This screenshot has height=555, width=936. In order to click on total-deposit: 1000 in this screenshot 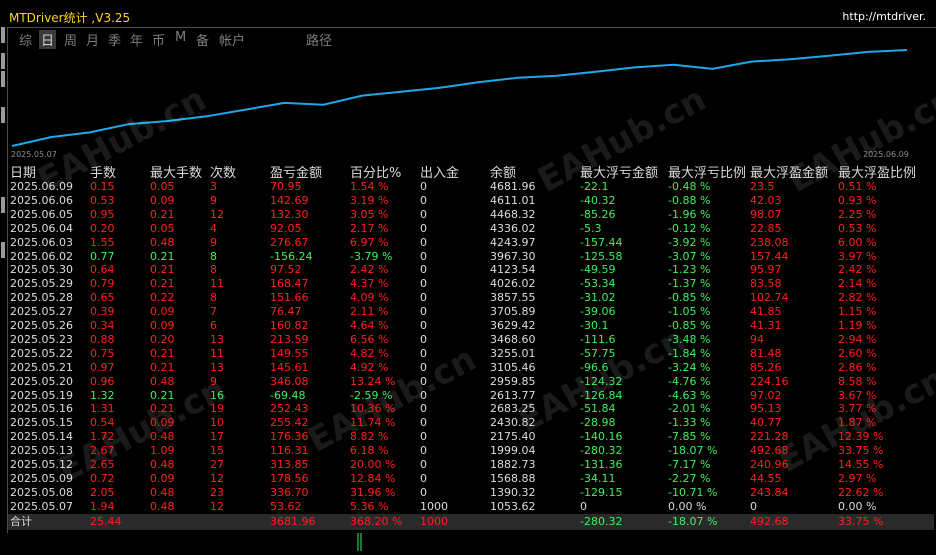, I will do `click(434, 521)`.